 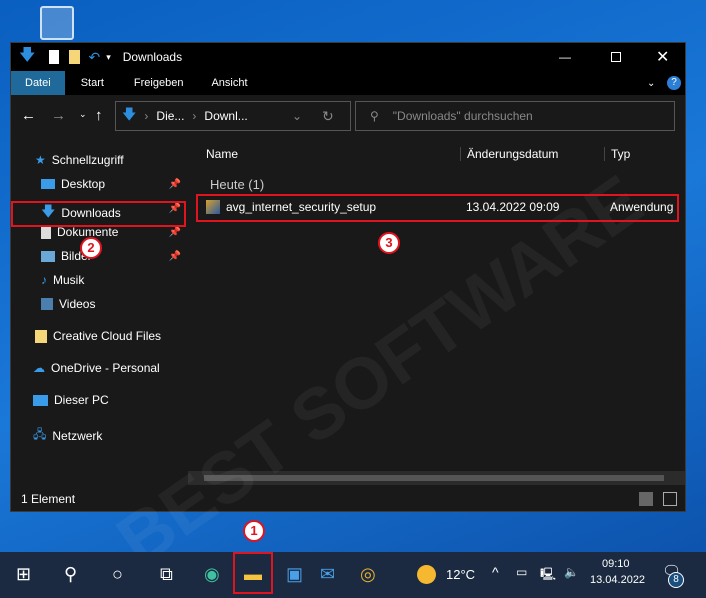 What do you see at coordinates (41, 336) in the screenshot?
I see `cc-icon` at bounding box center [41, 336].